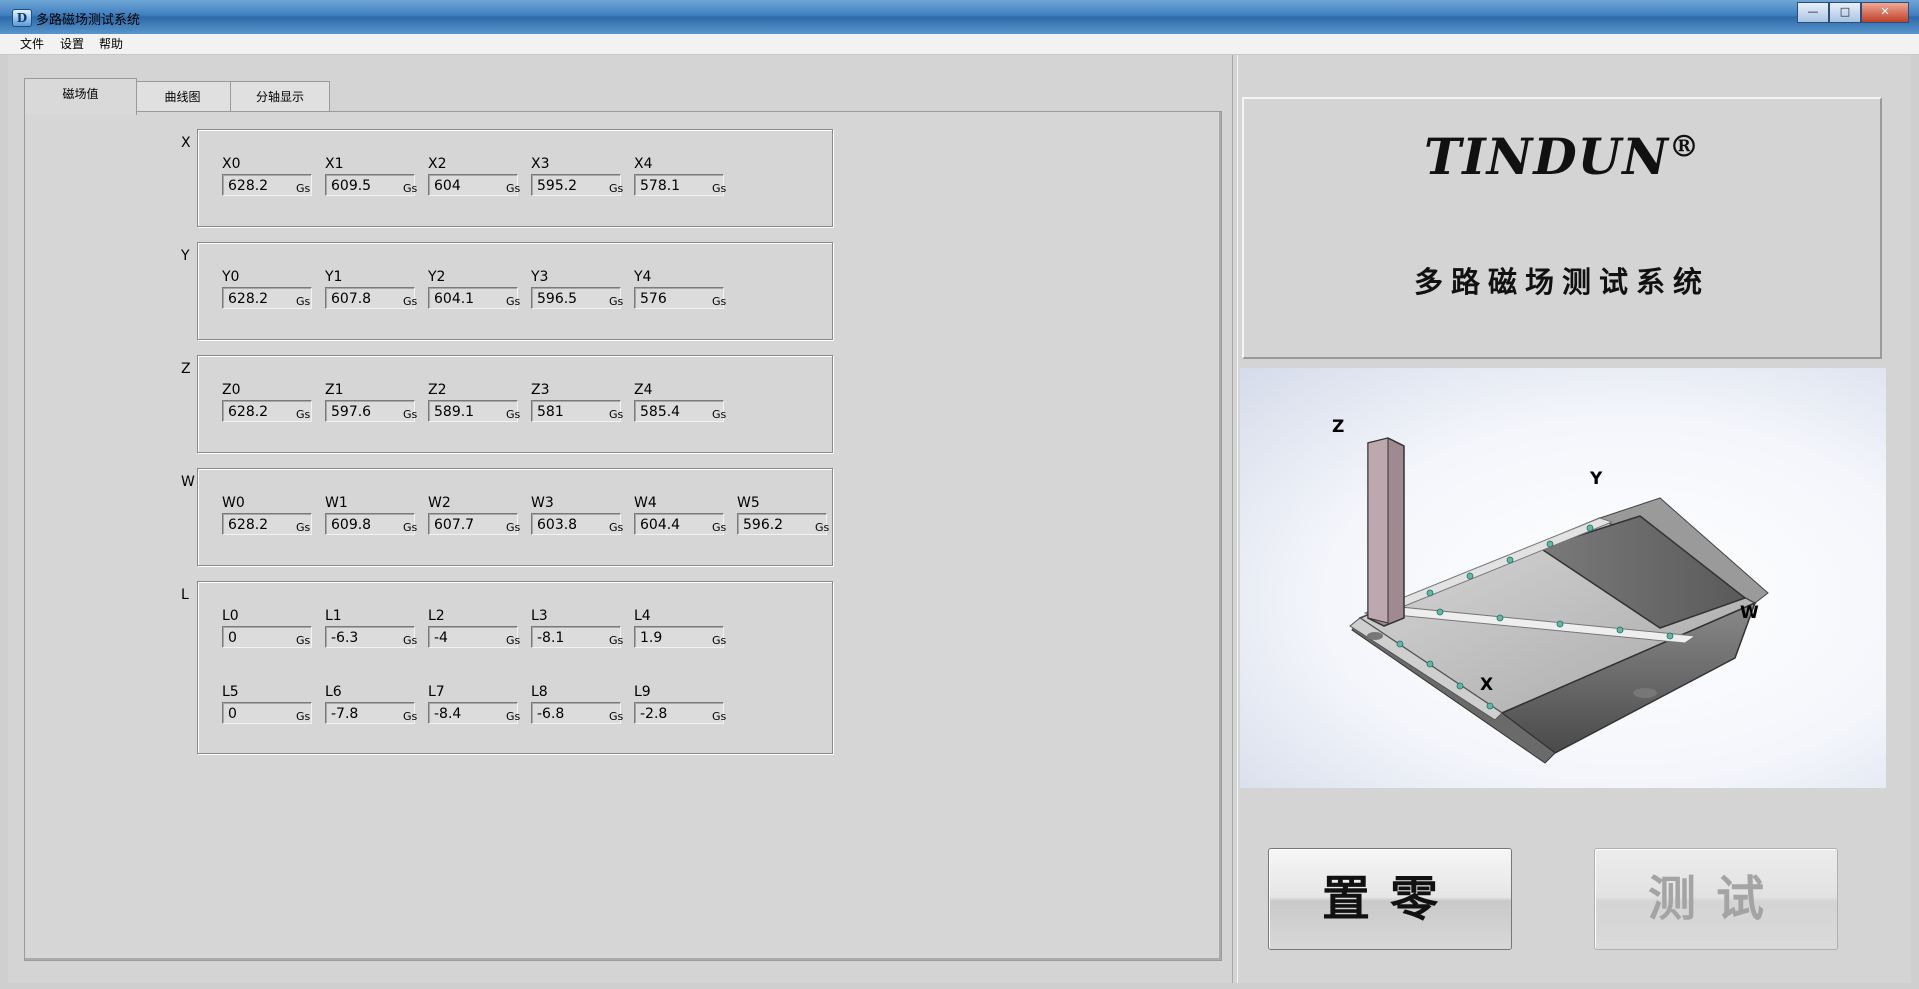 The image size is (1919, 989). Describe the element at coordinates (679, 298) in the screenshot. I see `channel-value-field: 576` at that location.